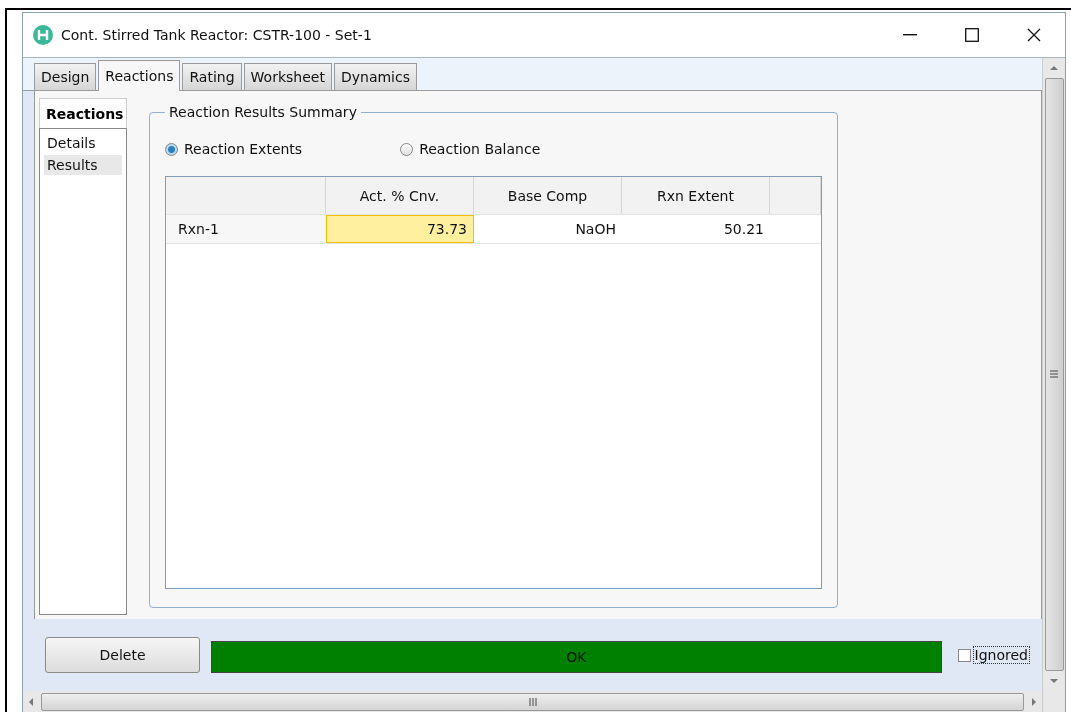  I want to click on tab: Worksheet, so click(287, 76).